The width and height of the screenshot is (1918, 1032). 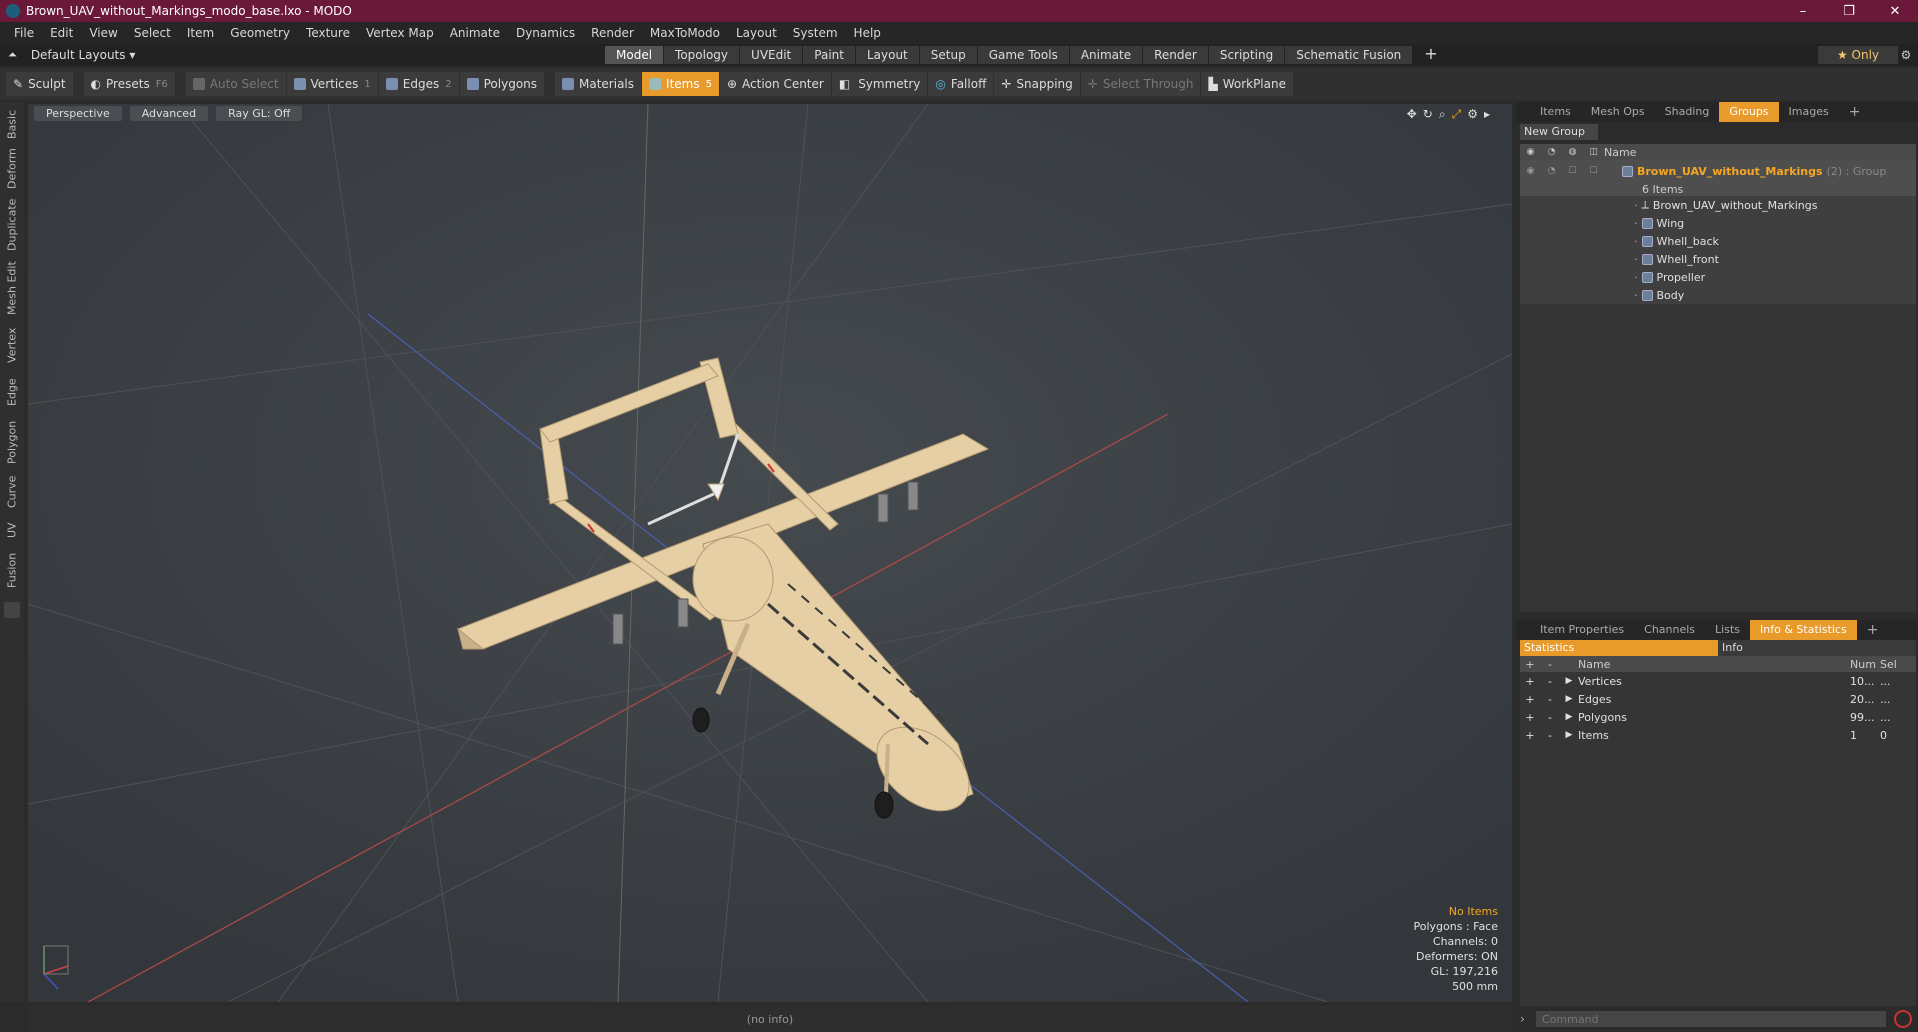 I want to click on left-tab-curve: Curve, so click(x=12, y=492).